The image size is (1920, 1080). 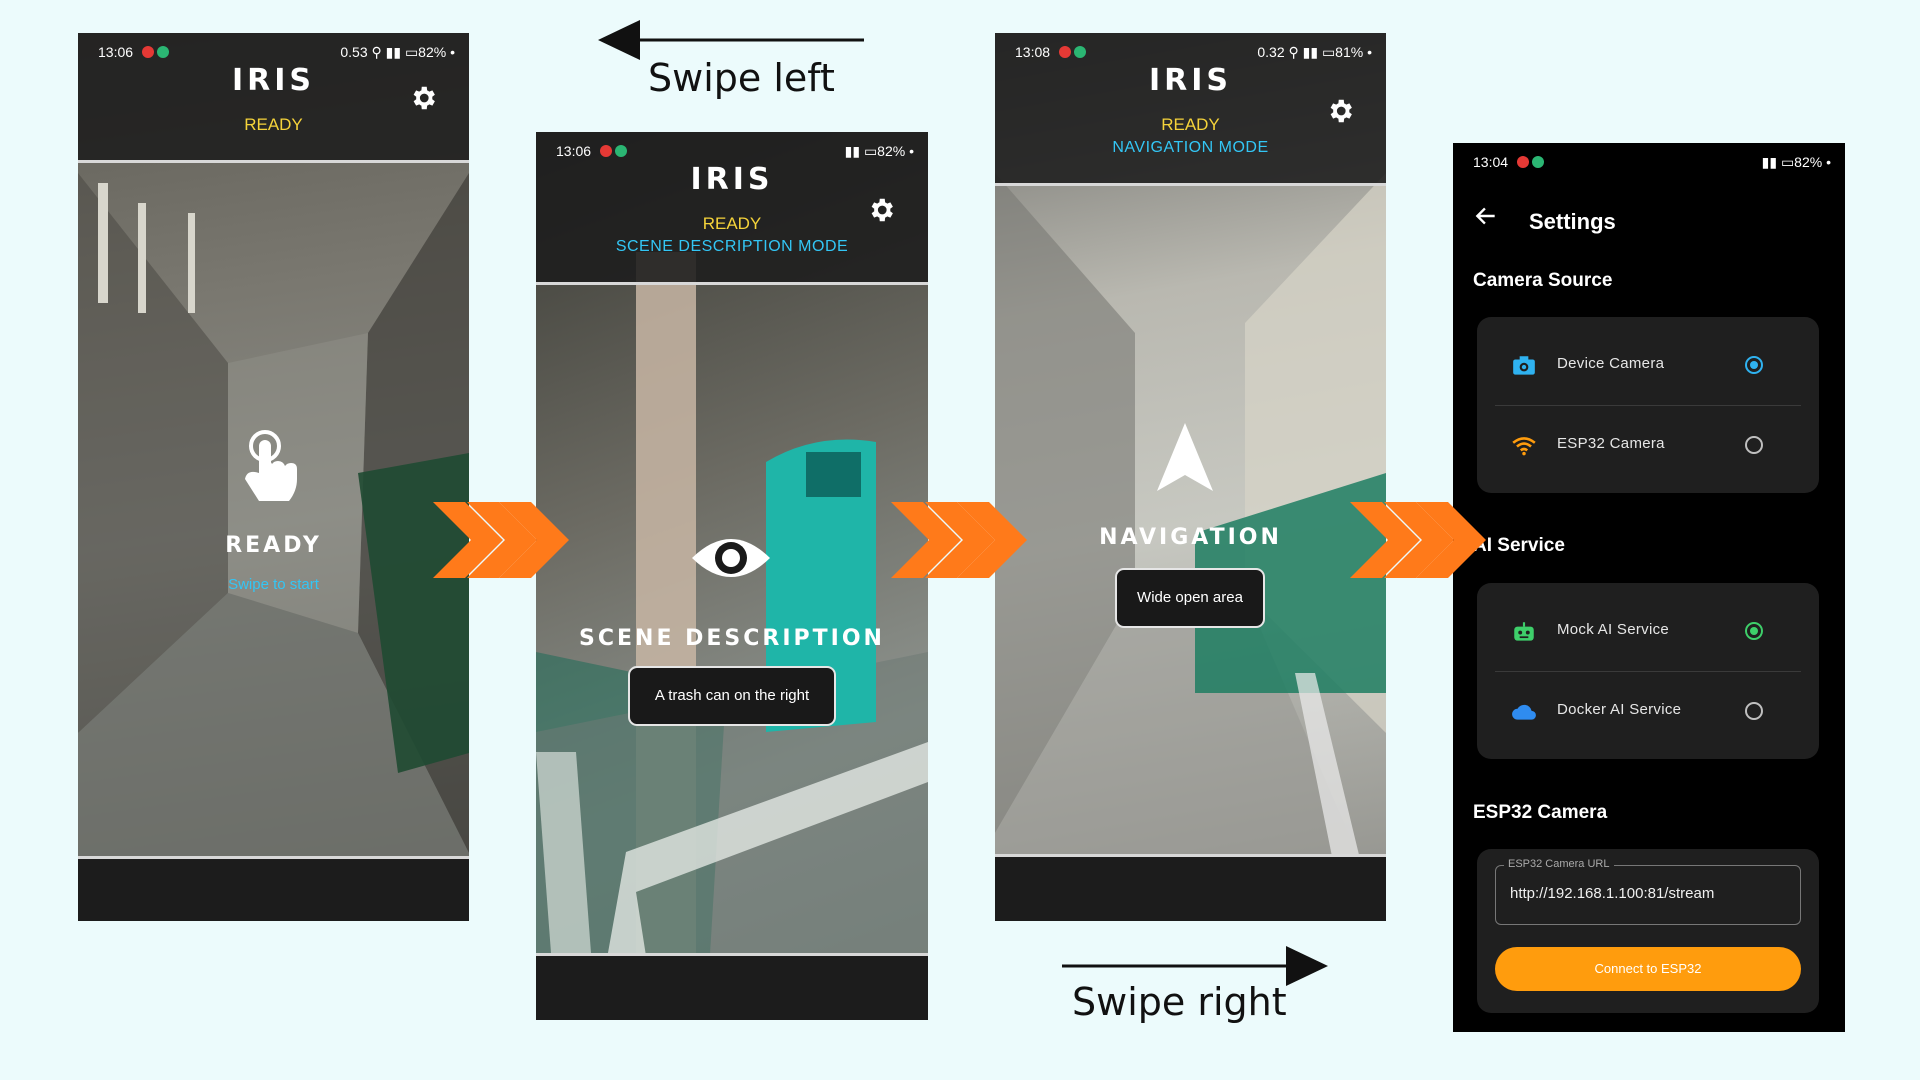 What do you see at coordinates (1033, 52) in the screenshot?
I see `status-time: 13:08` at bounding box center [1033, 52].